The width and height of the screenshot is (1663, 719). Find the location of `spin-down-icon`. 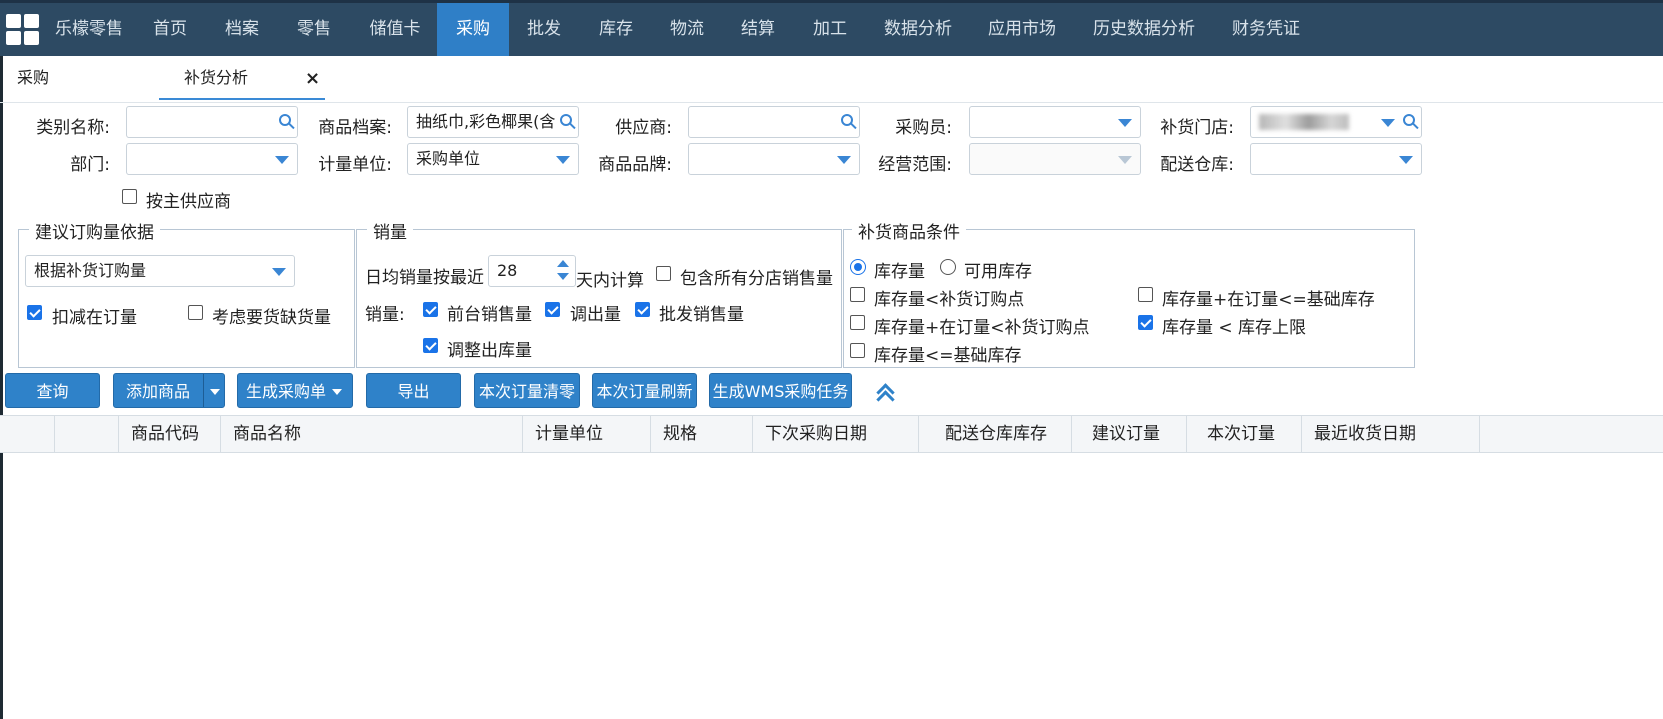

spin-down-icon is located at coordinates (563, 276).